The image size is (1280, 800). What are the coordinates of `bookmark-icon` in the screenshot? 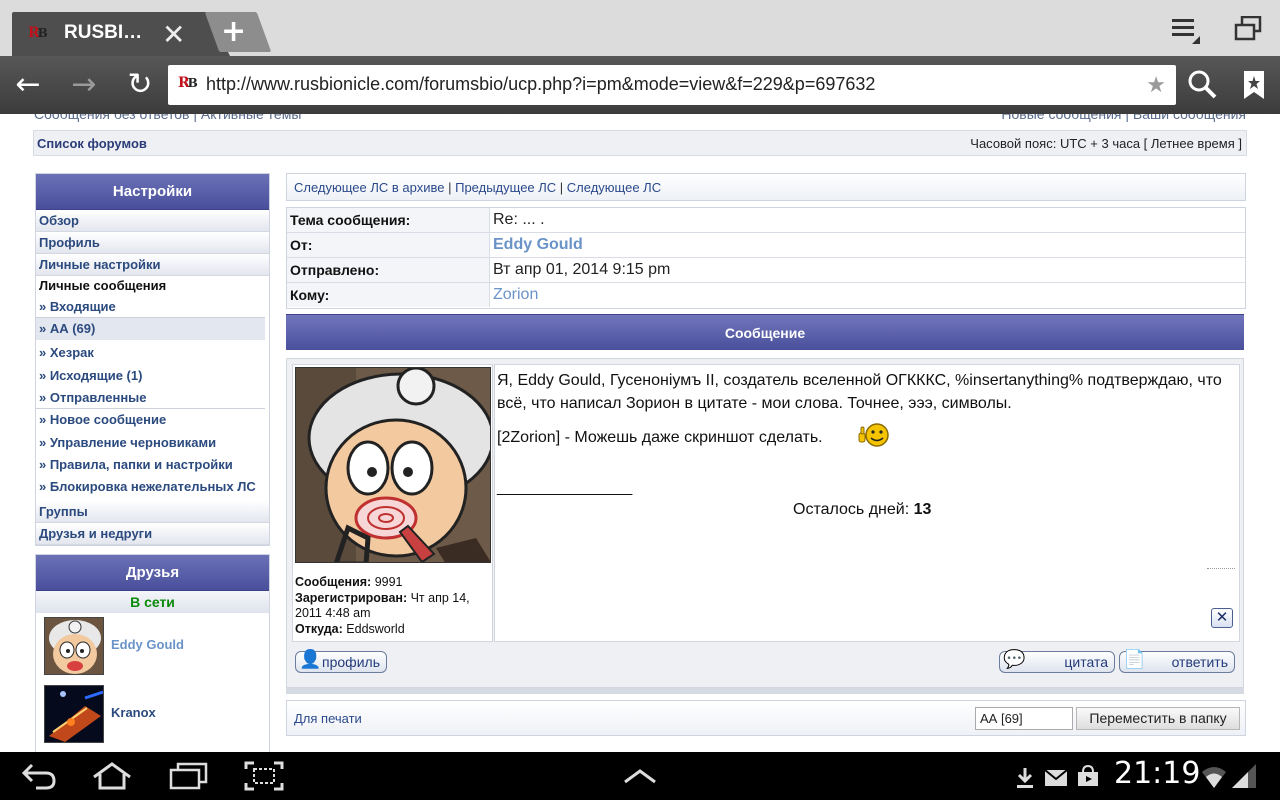 It's located at (1254, 85).